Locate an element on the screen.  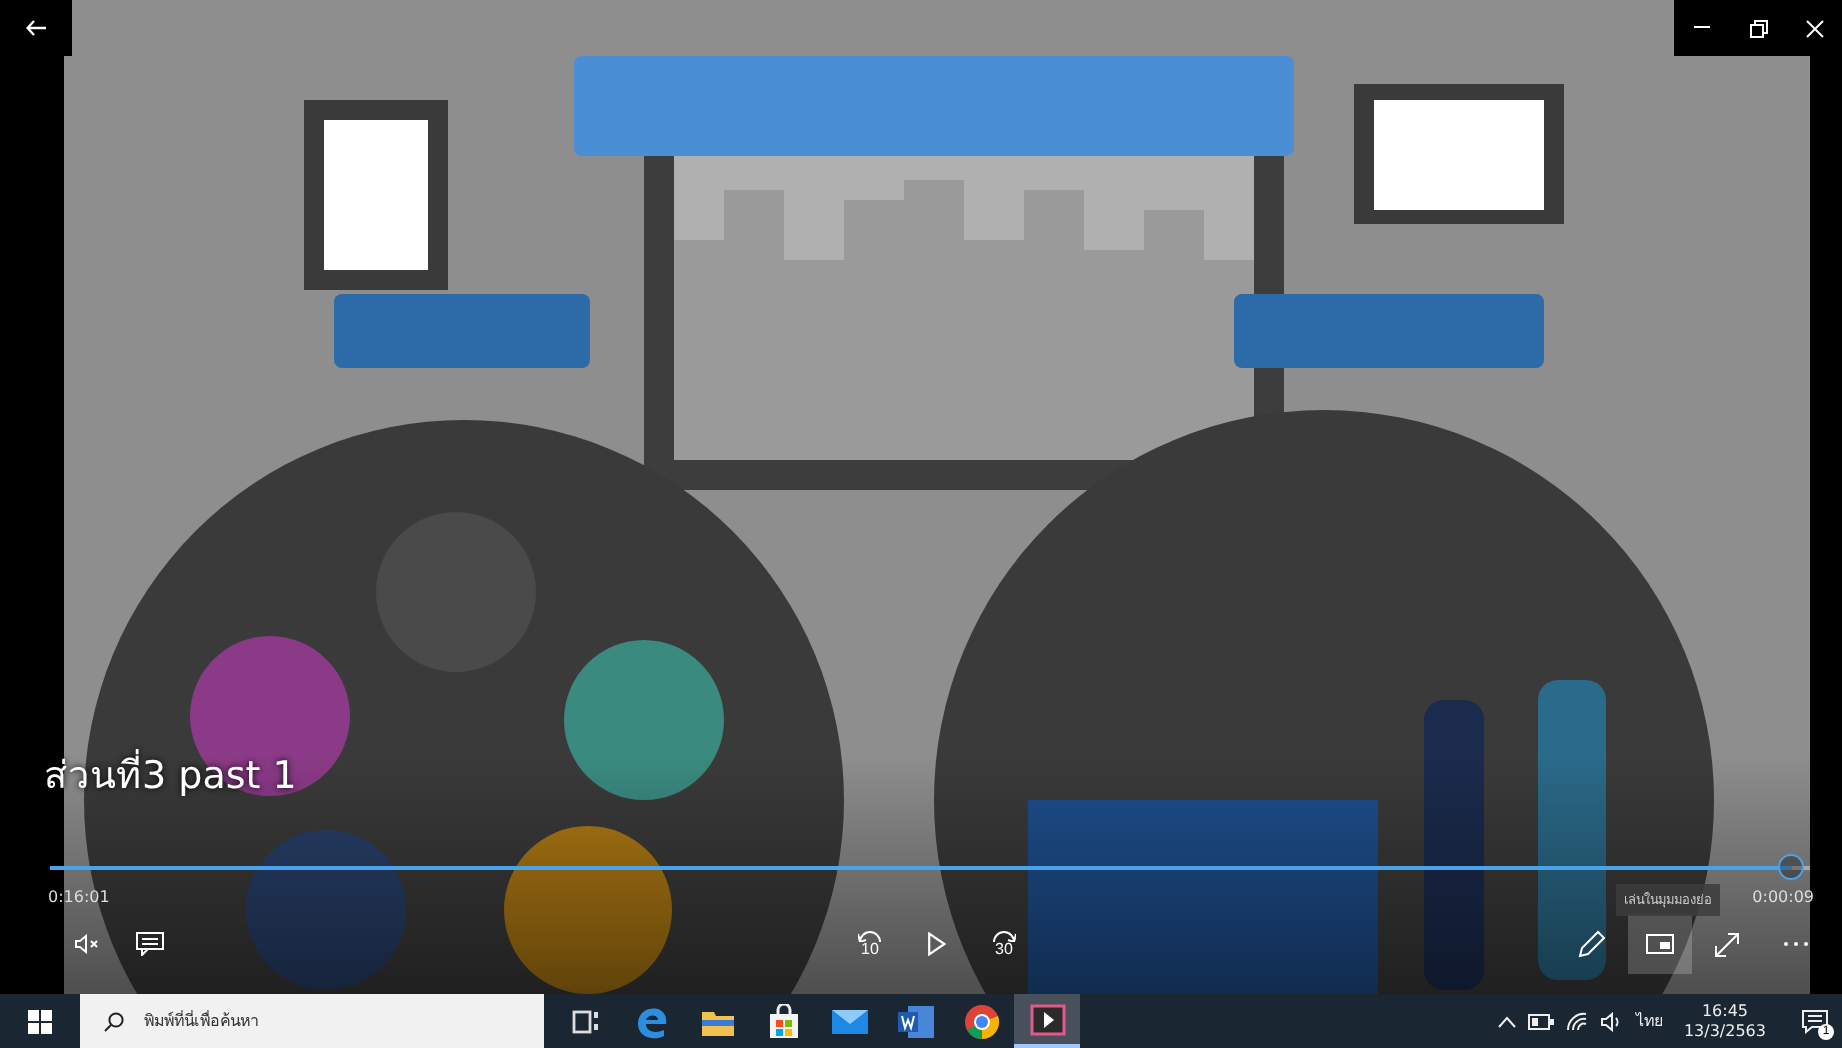
minimize-icon is located at coordinates (1702, 28).